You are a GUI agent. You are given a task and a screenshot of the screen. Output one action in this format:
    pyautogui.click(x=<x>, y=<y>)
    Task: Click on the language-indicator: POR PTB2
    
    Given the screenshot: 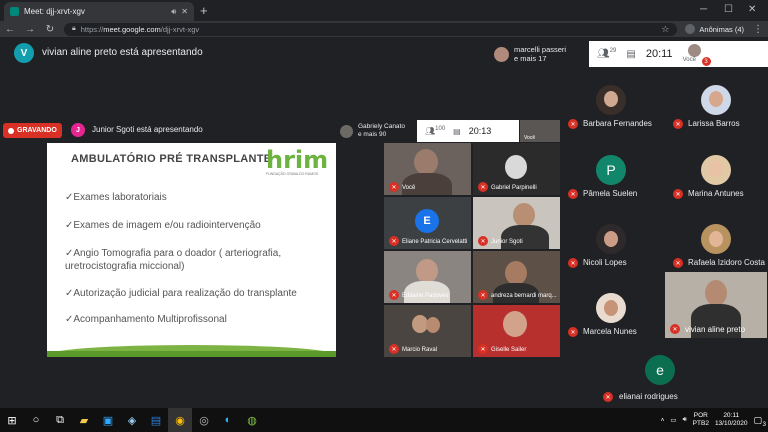 What is the action you would take?
    pyautogui.click(x=701, y=420)
    